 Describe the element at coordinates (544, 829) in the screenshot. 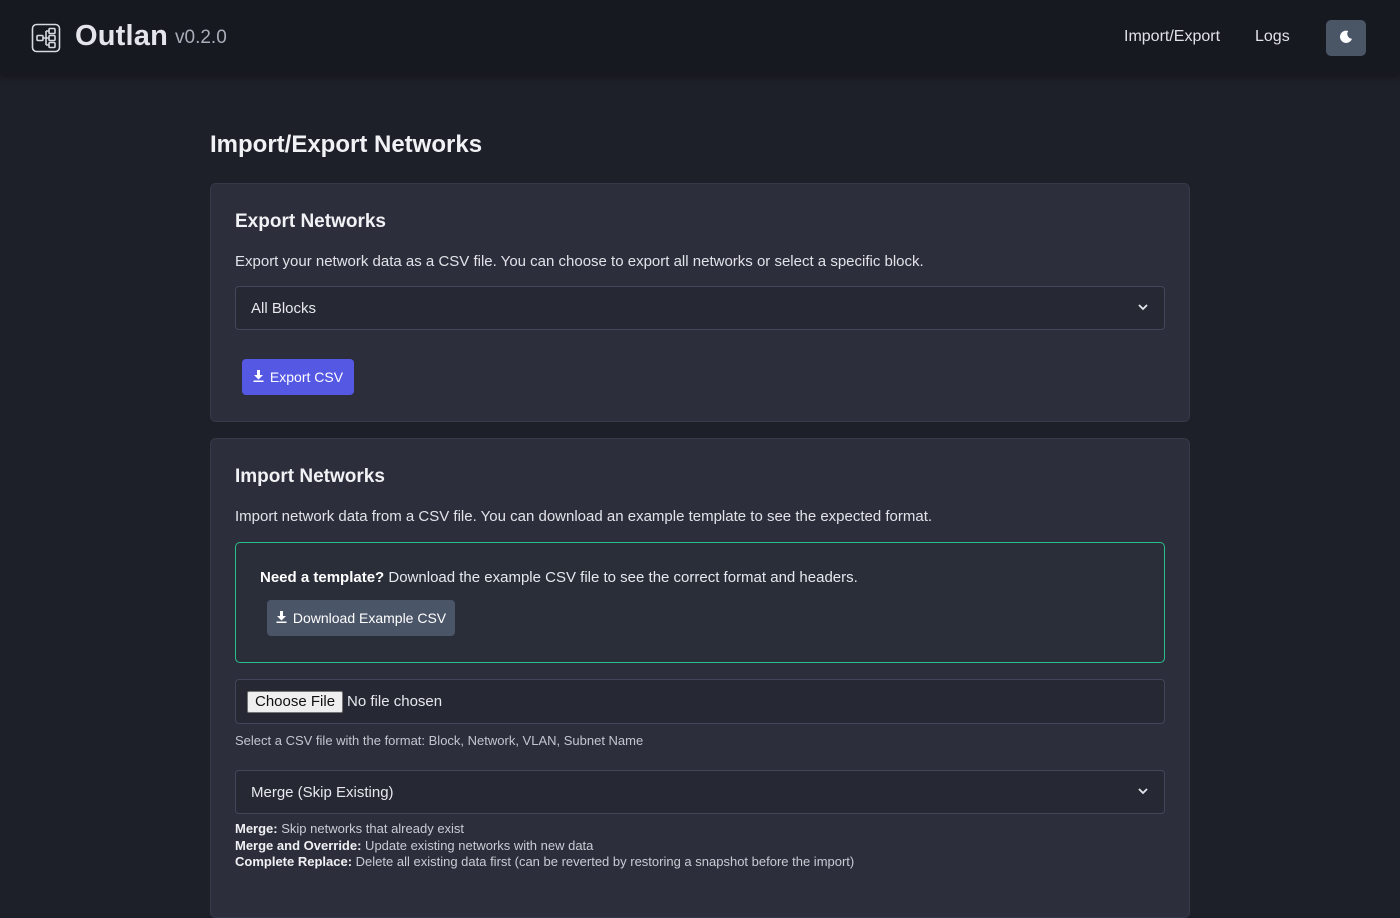

I see `mode-note-merge: Merge: Skip networks that already exist` at that location.